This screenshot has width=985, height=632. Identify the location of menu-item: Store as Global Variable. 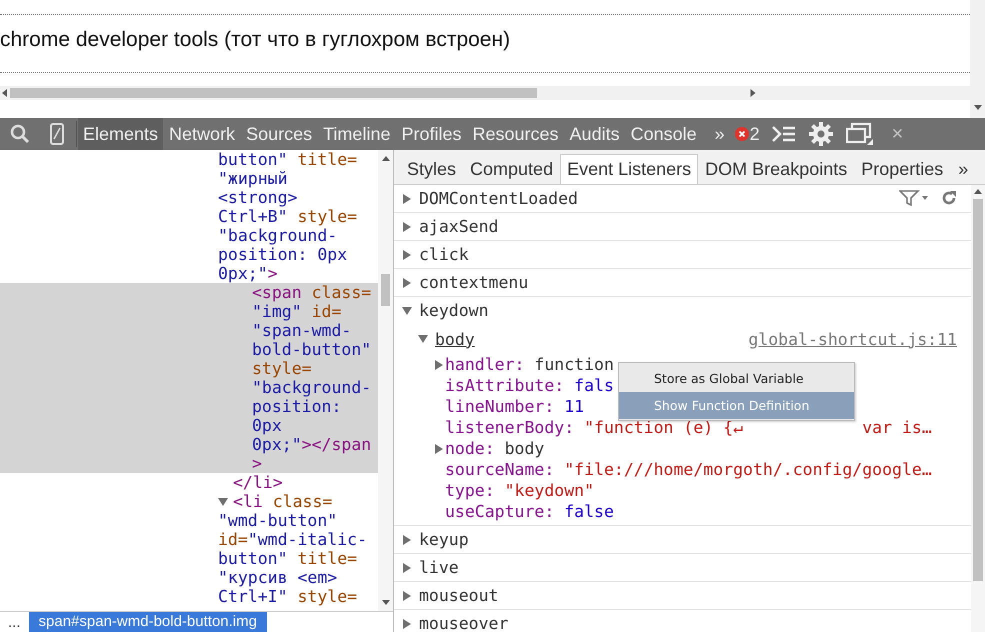
(736, 378).